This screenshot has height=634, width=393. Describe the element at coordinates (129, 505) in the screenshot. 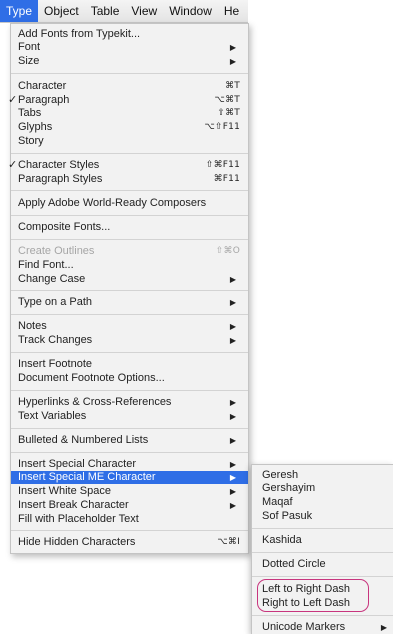

I see `menu-item-insert-break-char: Insert Break Character ▶` at that location.